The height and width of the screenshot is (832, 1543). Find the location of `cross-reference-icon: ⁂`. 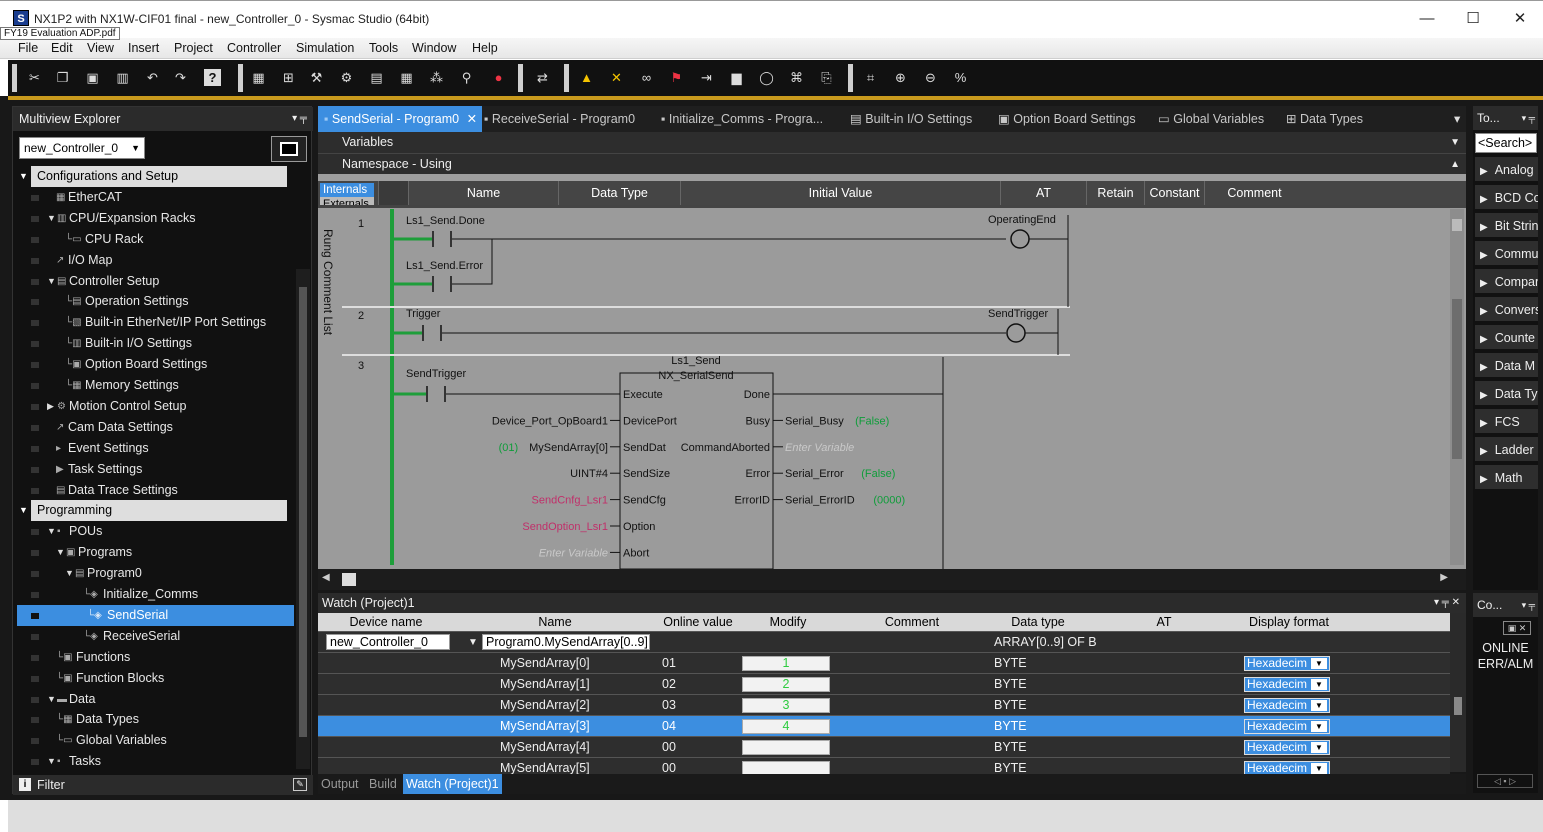

cross-reference-icon: ⁂ is located at coordinates (436, 77).